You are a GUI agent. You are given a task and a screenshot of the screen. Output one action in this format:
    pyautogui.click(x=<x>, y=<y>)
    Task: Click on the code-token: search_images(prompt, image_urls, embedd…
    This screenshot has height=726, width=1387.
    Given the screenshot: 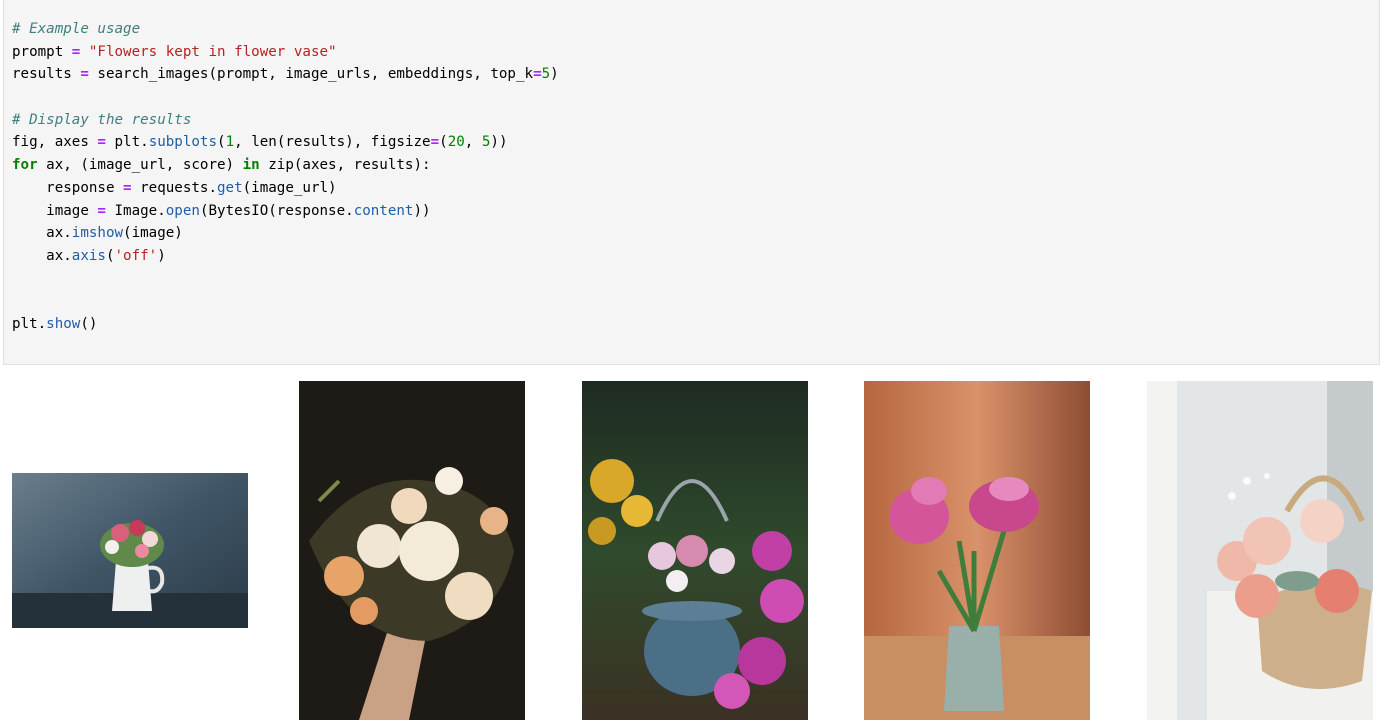 What is the action you would take?
    pyautogui.click(x=311, y=74)
    